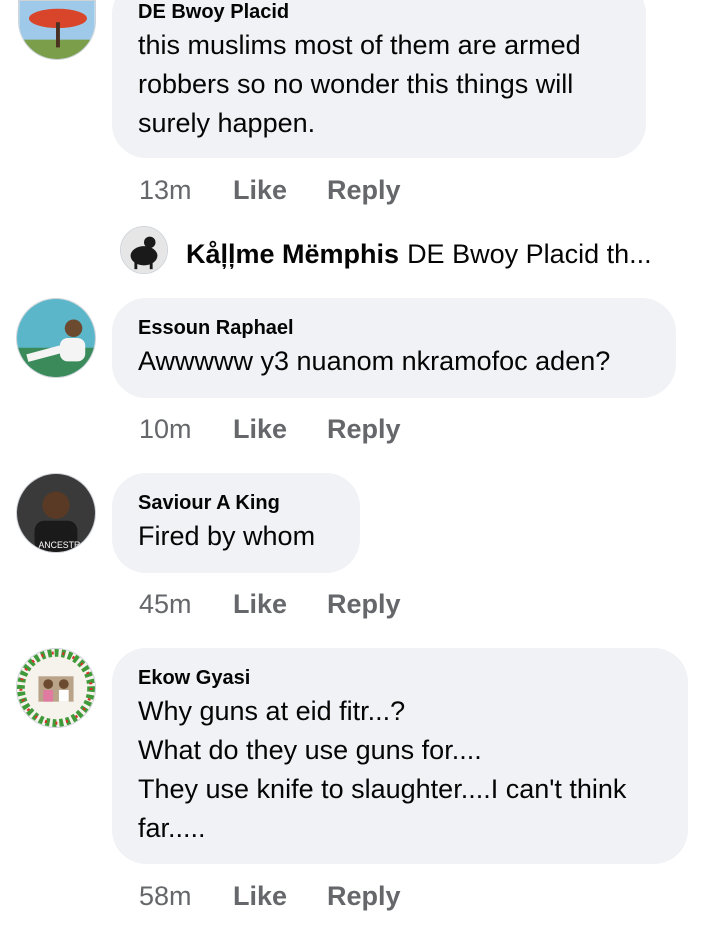  Describe the element at coordinates (379, 12) in the screenshot. I see `comment-author: DE Bwoy Placid` at that location.